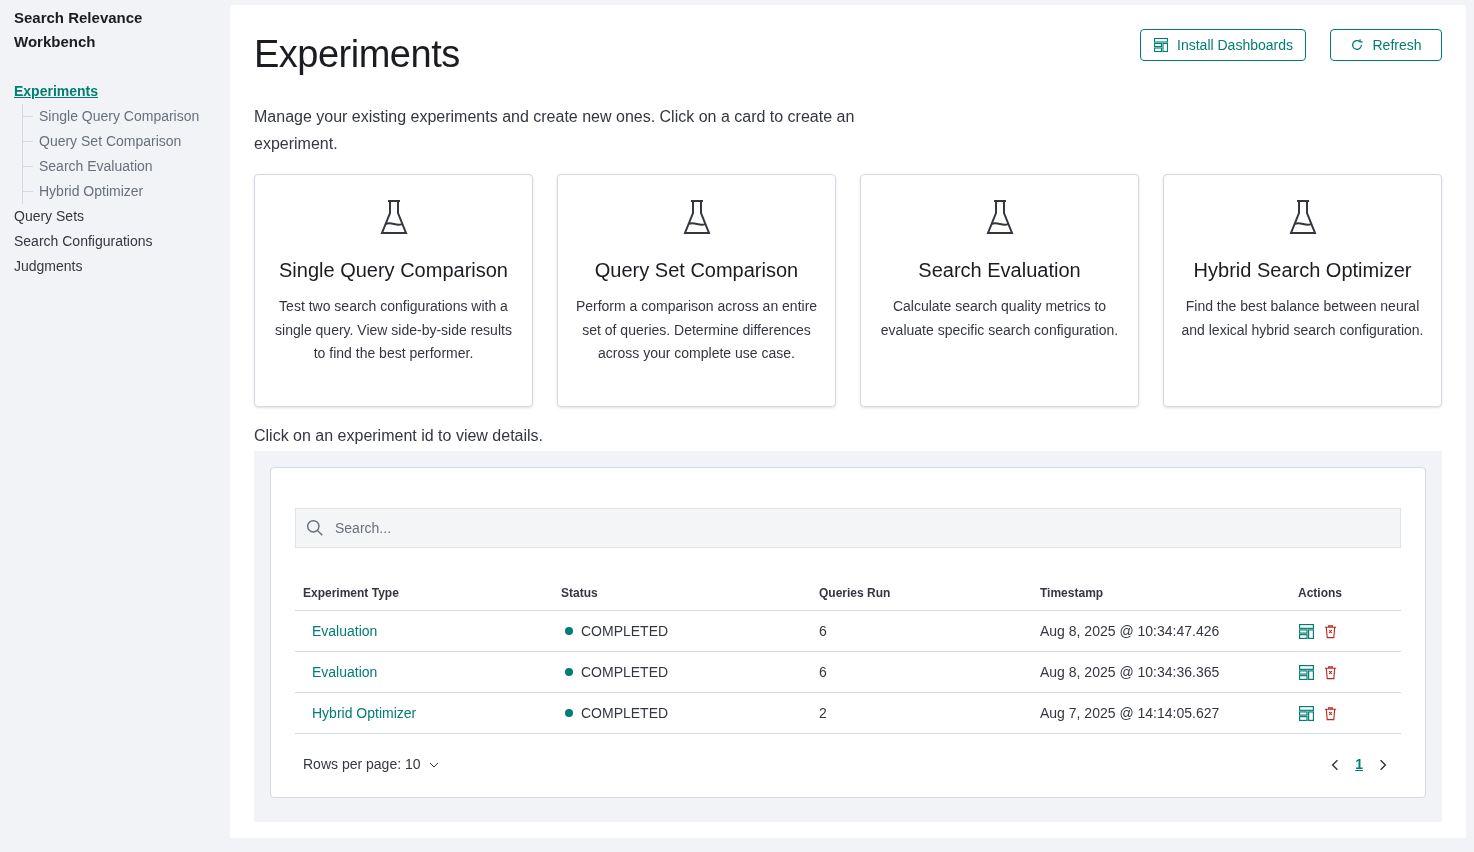 Image resolution: width=1474 pixels, height=852 pixels. What do you see at coordinates (79, 30) in the screenshot?
I see `sidebar-title: Search Relevance Workbench` at bounding box center [79, 30].